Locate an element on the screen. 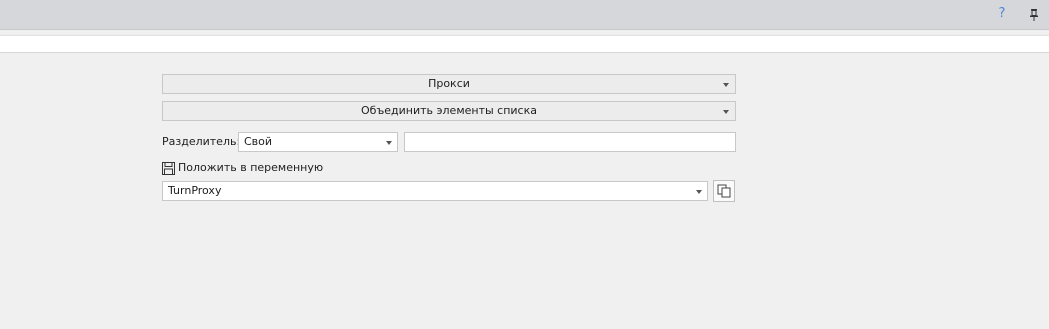 Image resolution: width=1049 pixels, height=329 pixels. copy-icon is located at coordinates (724, 191).